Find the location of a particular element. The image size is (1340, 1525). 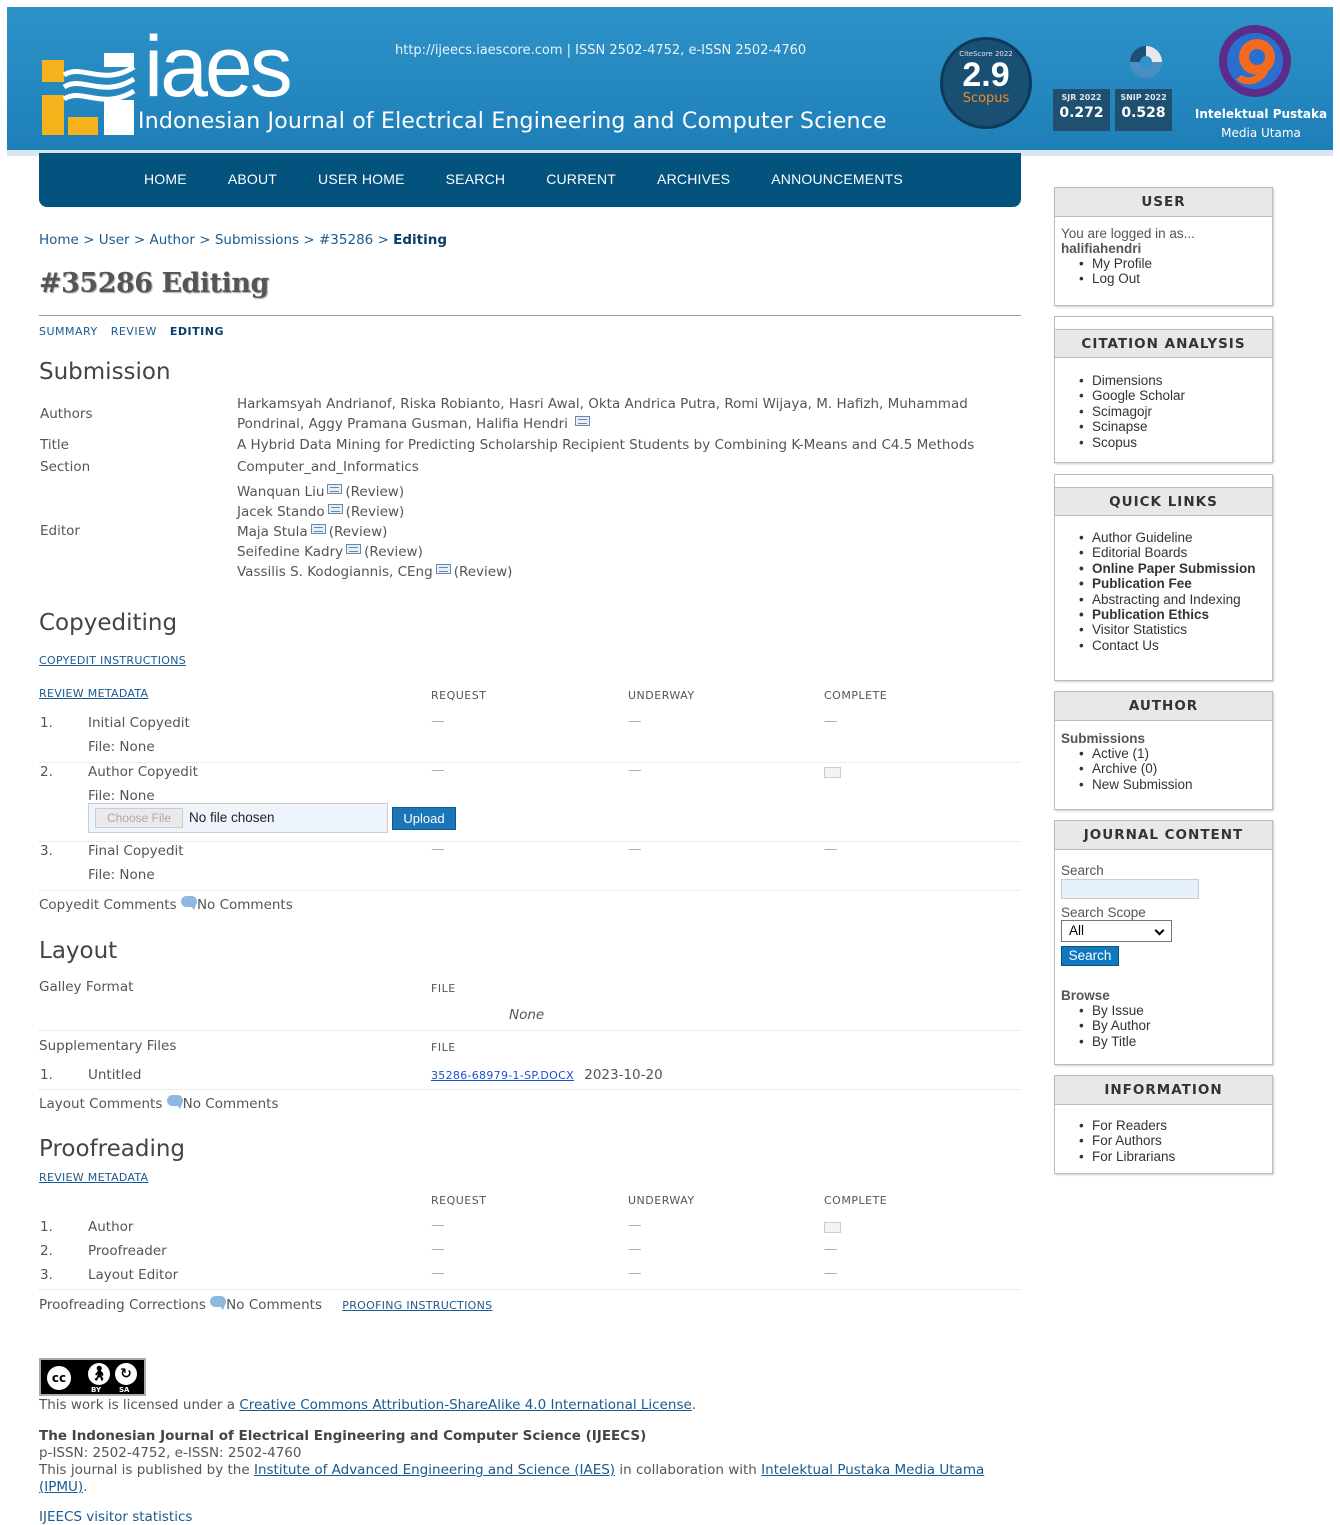

nav-announcements: ANNOUNCEMENTS is located at coordinates (837, 179).